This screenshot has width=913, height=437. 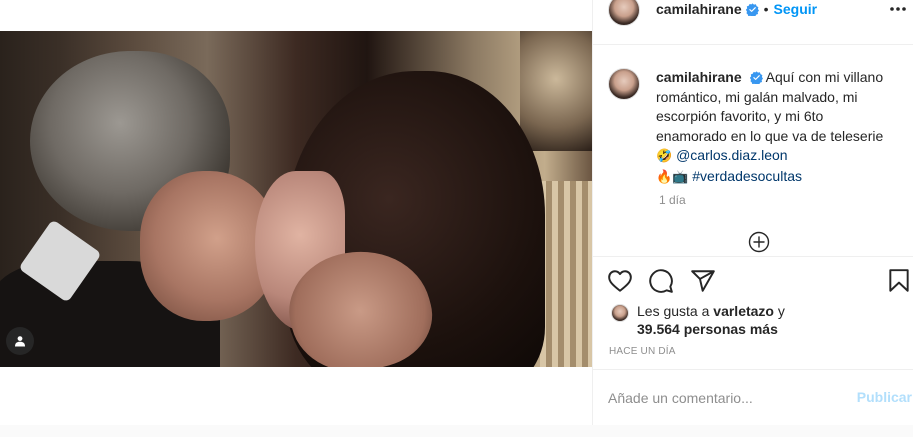 I want to click on likes-count: 39.564 personas más, so click(x=707, y=329).